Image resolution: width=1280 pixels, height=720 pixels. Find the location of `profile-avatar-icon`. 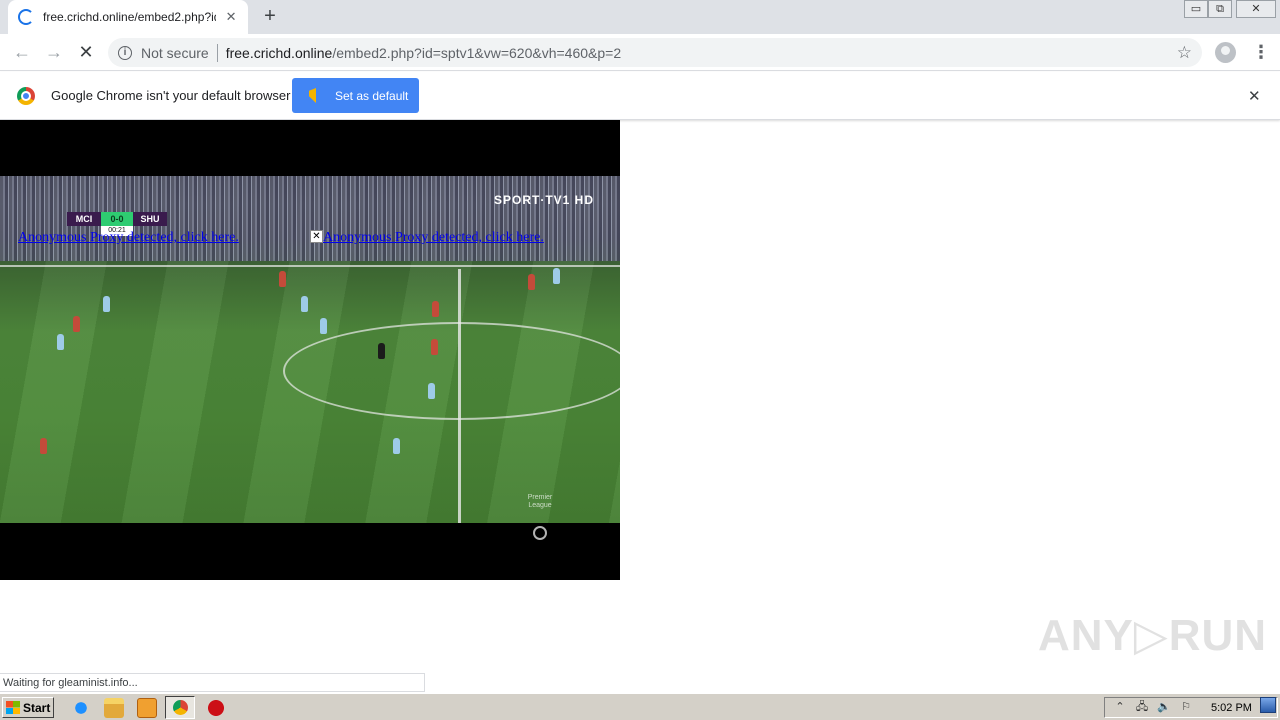

profile-avatar-icon is located at coordinates (1225, 52).